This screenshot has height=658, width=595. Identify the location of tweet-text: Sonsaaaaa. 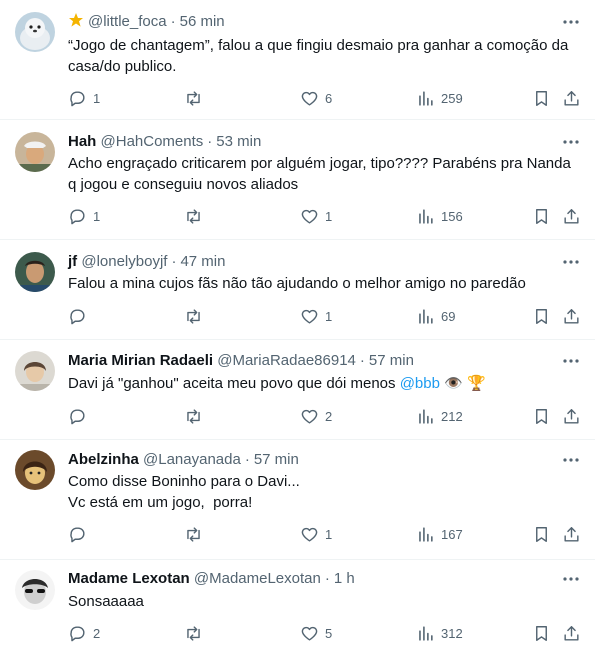
(325, 601).